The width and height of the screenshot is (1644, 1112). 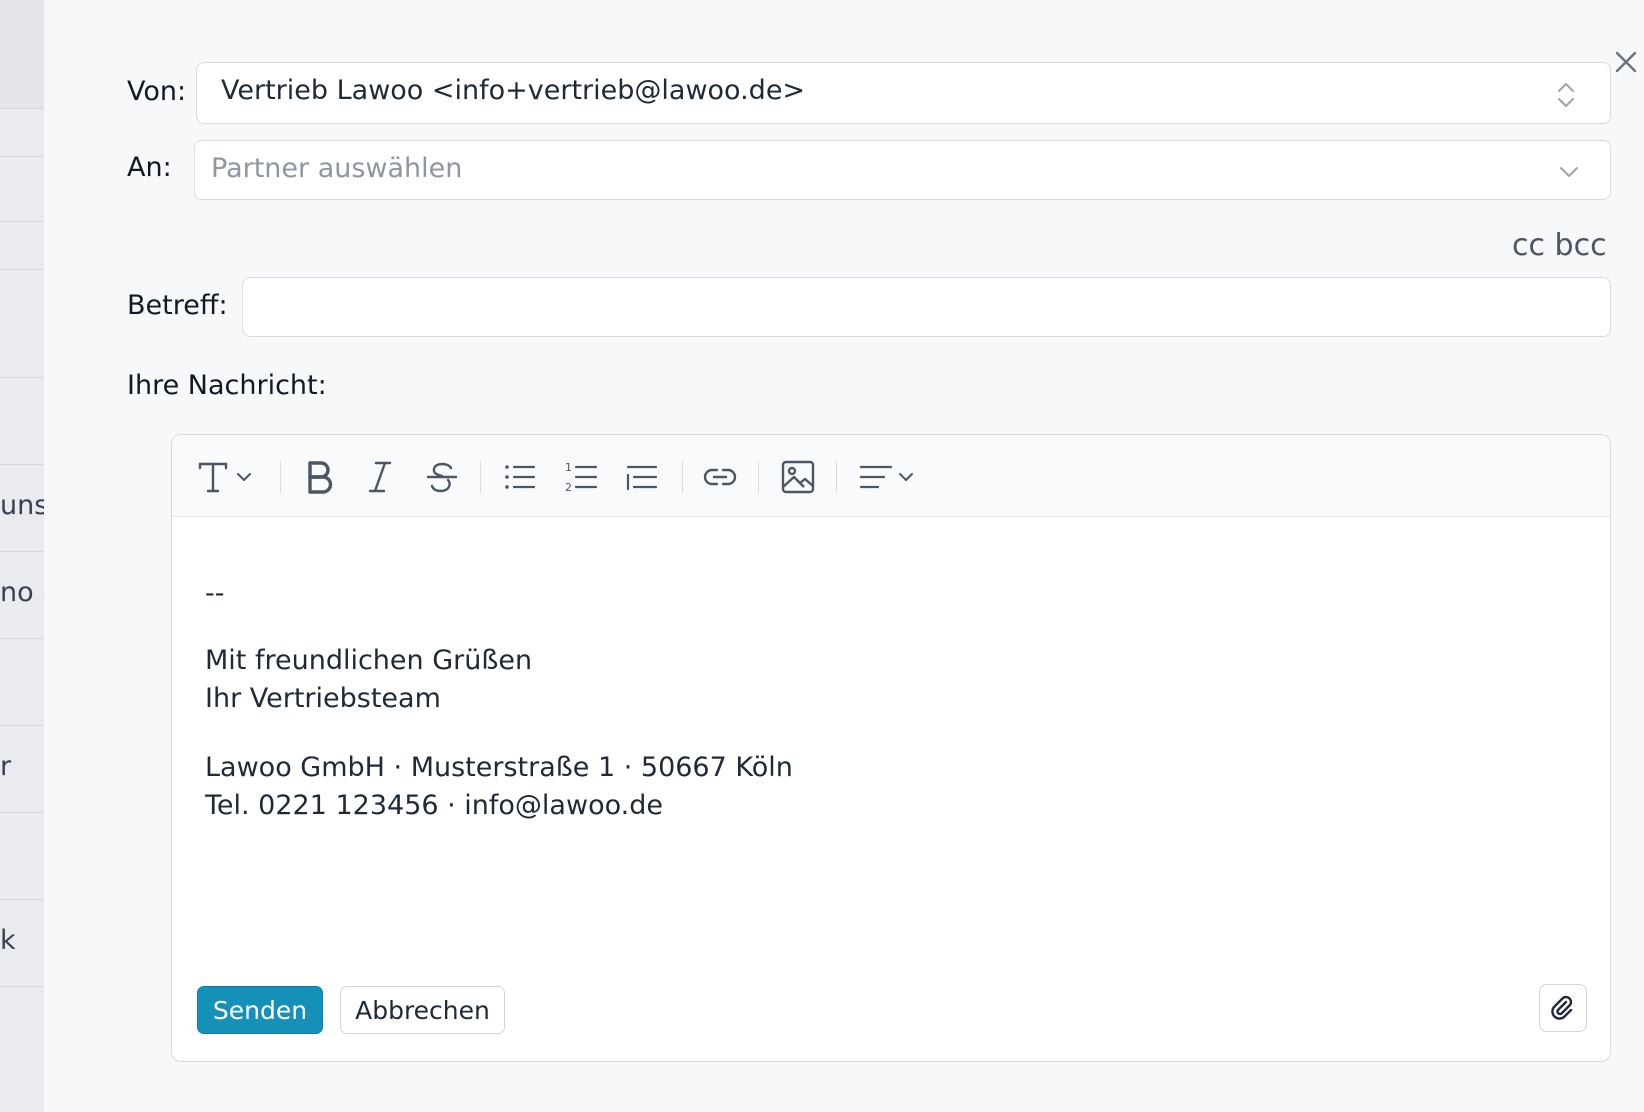 I want to click on editor-toolbar: 1 2, so click(x=891, y=476).